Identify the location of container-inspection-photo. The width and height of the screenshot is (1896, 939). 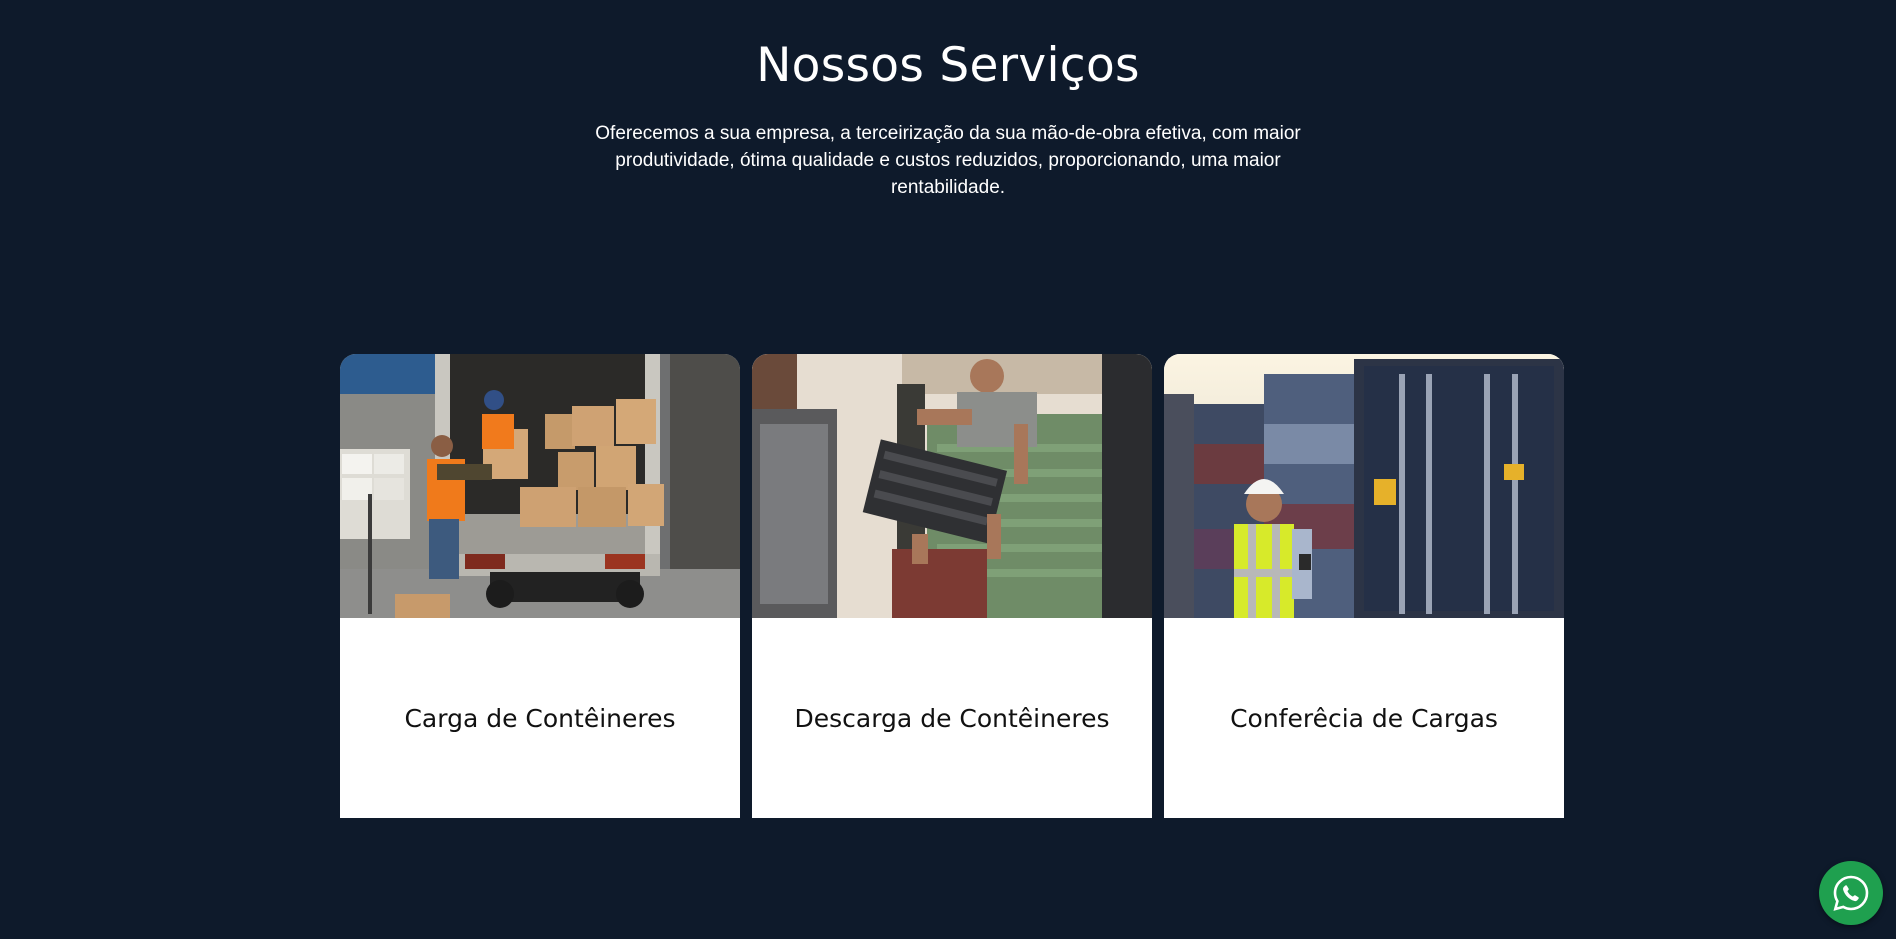
(1364, 486).